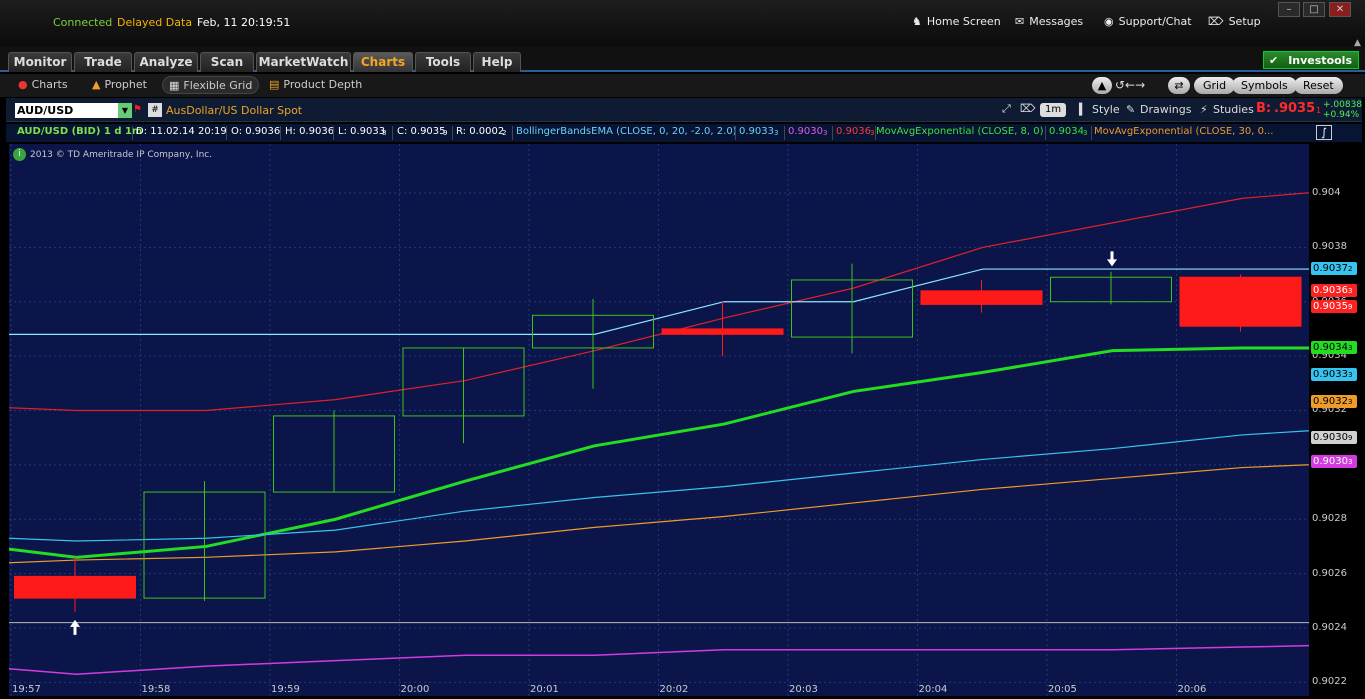  What do you see at coordinates (1314, 9) in the screenshot?
I see `maximize-button: □` at bounding box center [1314, 9].